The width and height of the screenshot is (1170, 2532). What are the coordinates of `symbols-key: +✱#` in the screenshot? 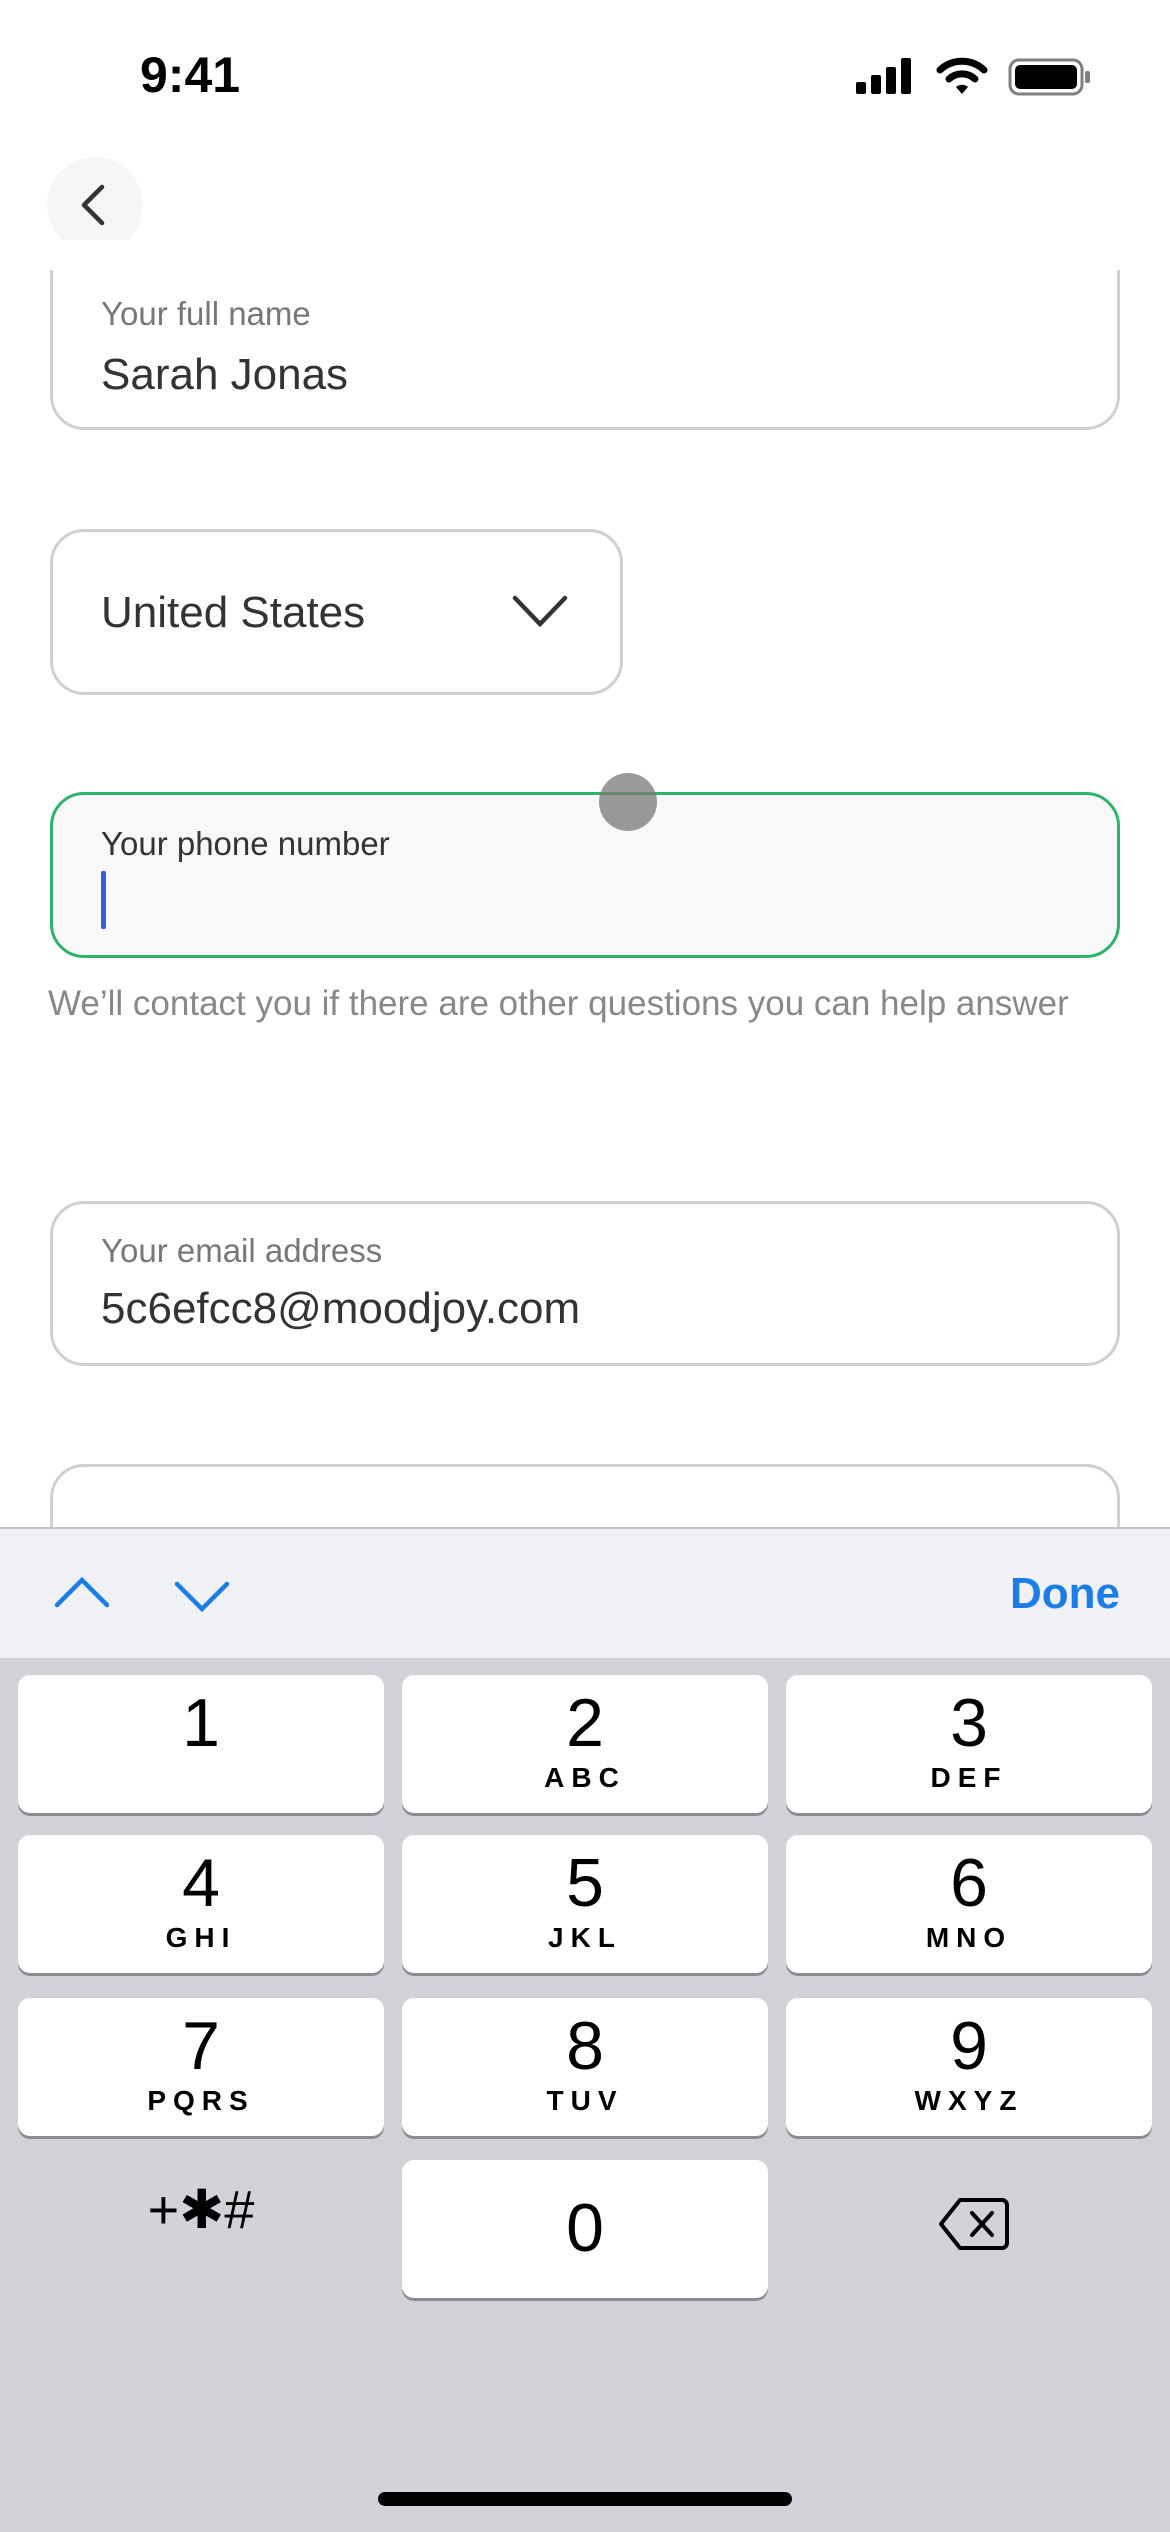 It's located at (201, 2229).